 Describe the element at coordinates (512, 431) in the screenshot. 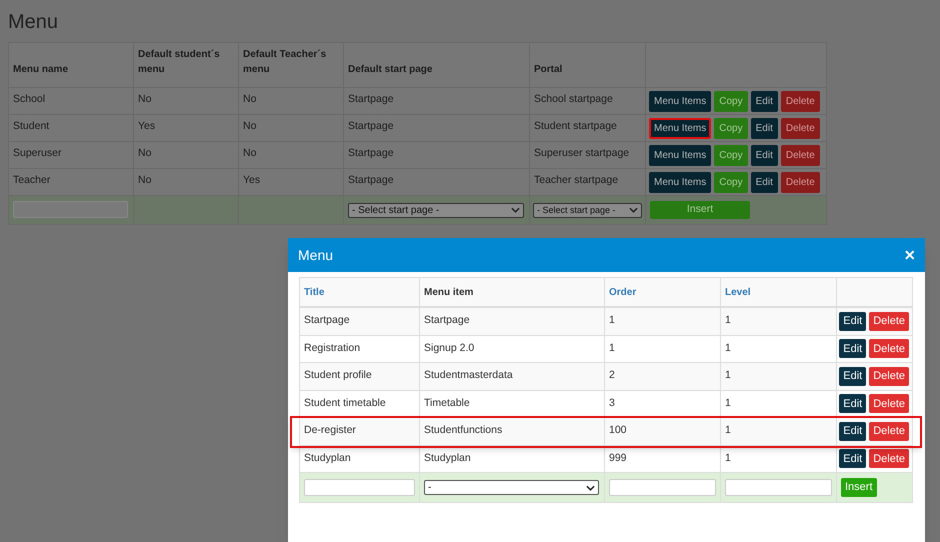

I see `table-cell: Studentfunctions` at that location.